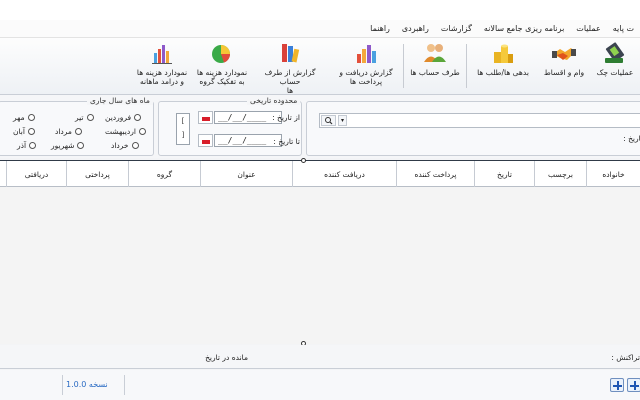 The height and width of the screenshot is (400, 640). Describe the element at coordinates (625, 357) in the screenshot. I see `transaction-count-label: تراکنش :` at that location.